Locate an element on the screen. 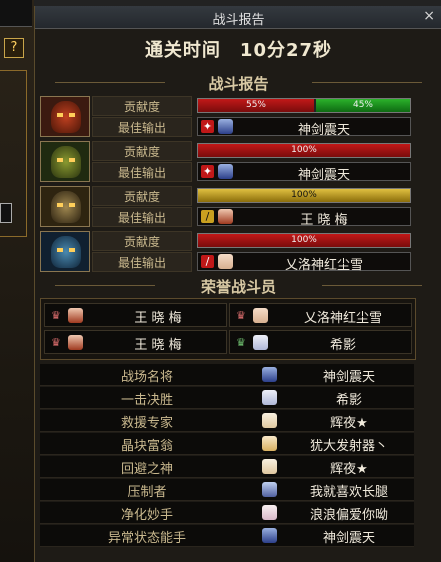 This screenshot has height=562, width=441. help-button: ? is located at coordinates (14, 48).